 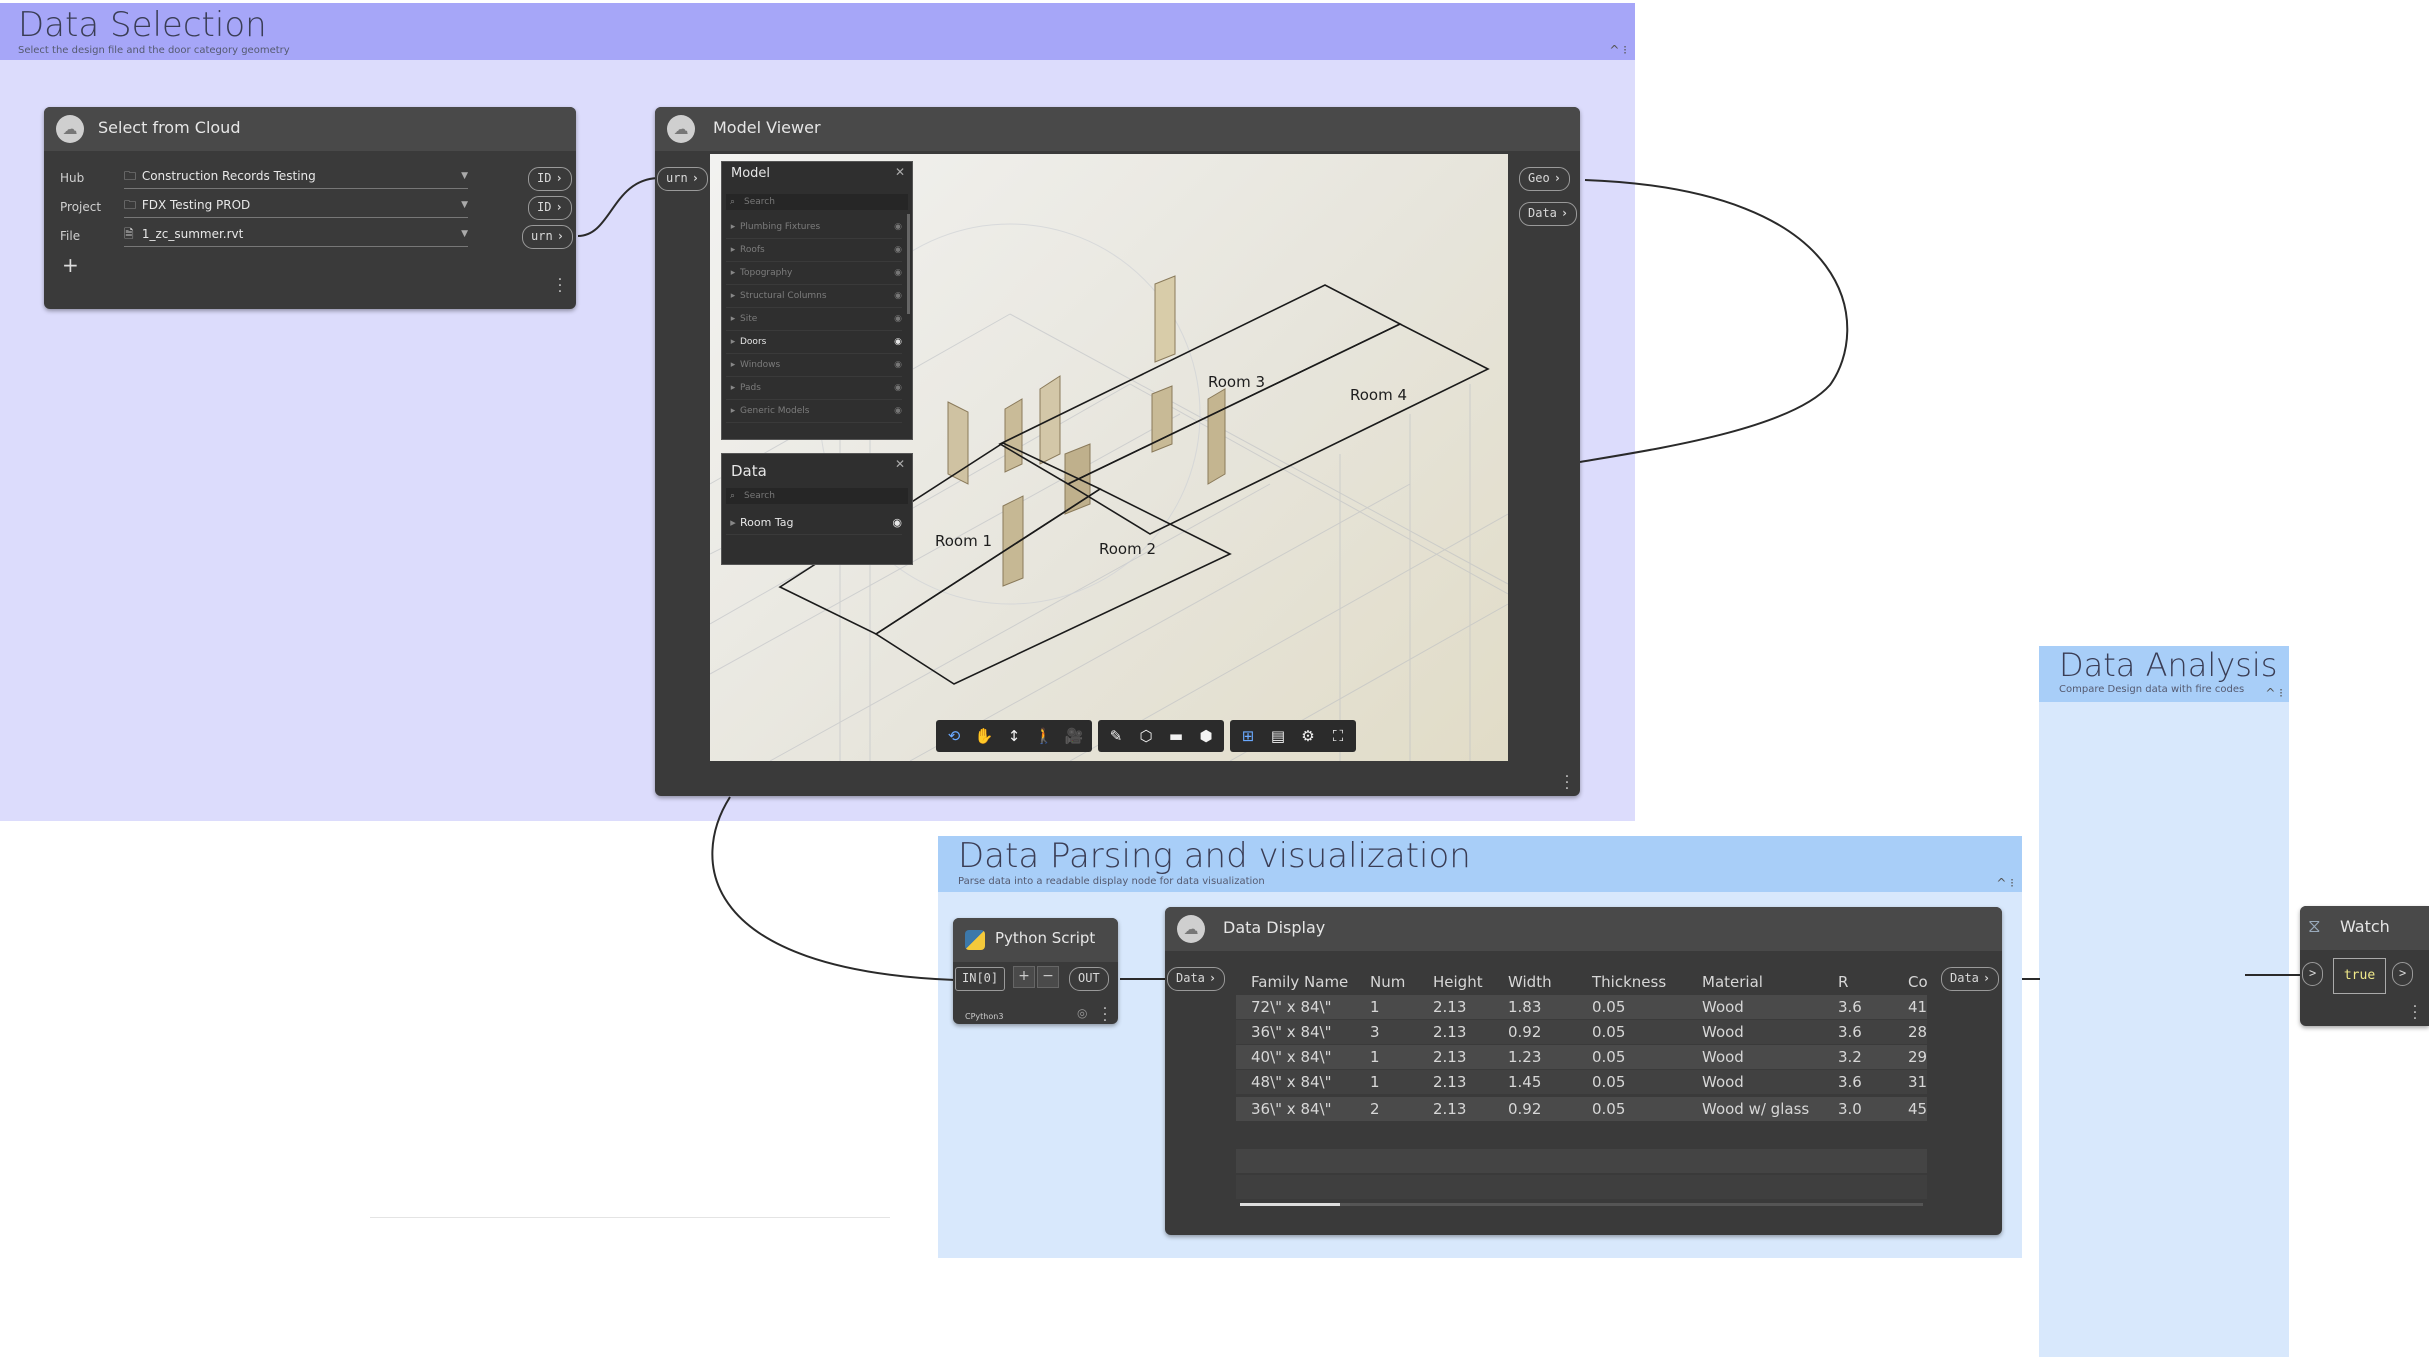 I want to click on table-row: 36\" x 84\" 3 2.13 0.92 0.05 Wood 3.6 28, so click(x=1581, y=1032).